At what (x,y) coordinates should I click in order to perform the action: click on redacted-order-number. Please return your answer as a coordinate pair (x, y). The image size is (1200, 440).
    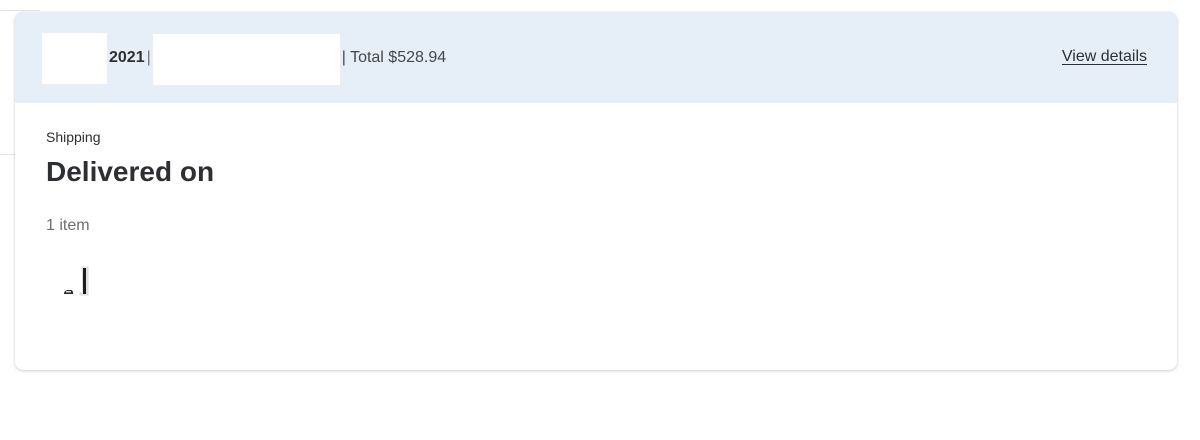
    Looking at the image, I should click on (246, 59).